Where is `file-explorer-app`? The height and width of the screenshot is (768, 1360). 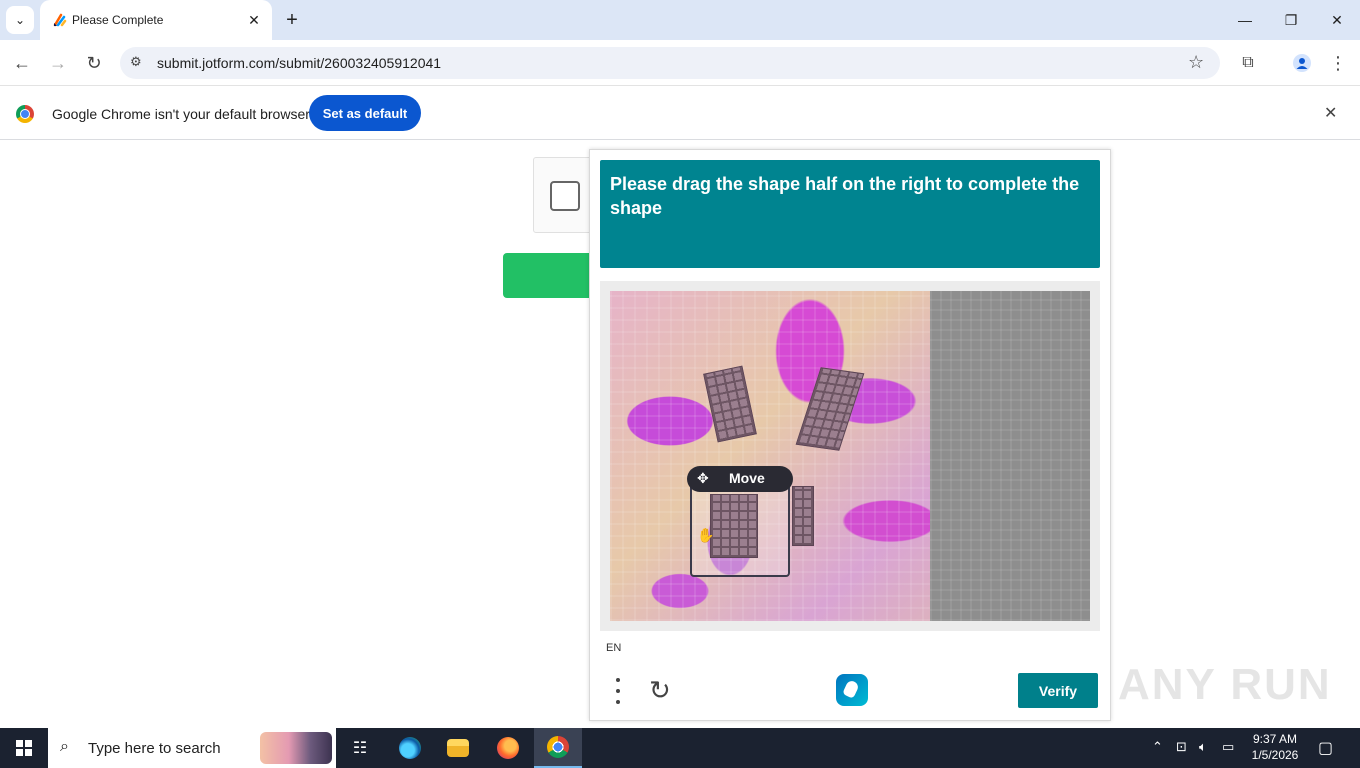 file-explorer-app is located at coordinates (458, 748).